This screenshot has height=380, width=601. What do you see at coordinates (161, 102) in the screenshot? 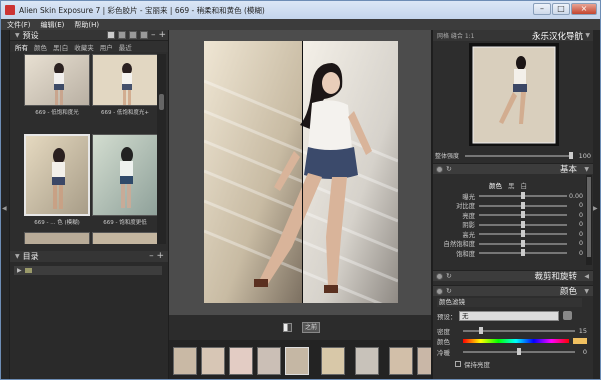
I see `presets-scroll-thumb` at bounding box center [161, 102].